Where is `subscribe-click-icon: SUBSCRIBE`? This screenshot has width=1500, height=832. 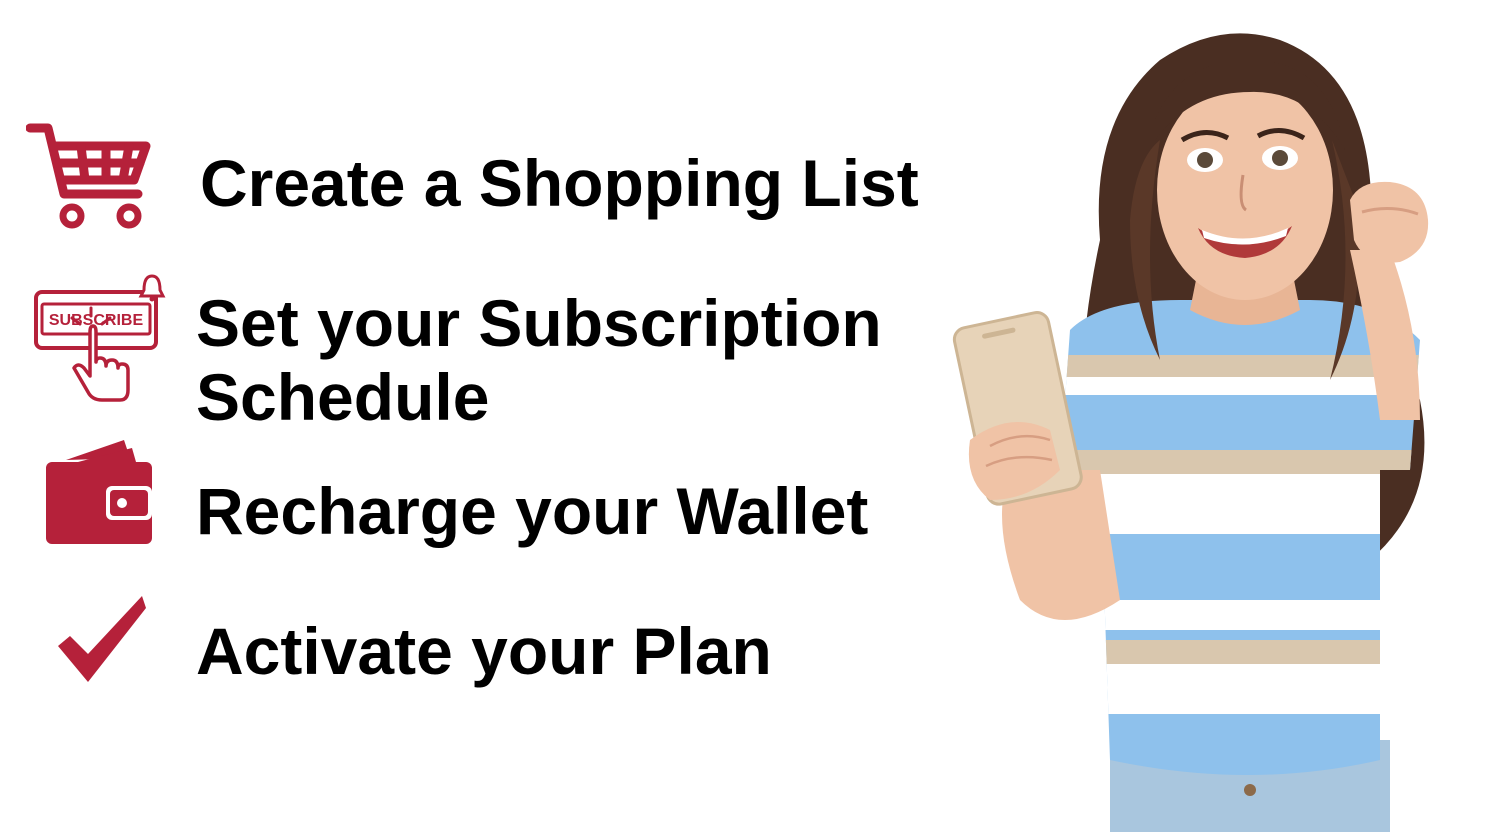 subscribe-click-icon: SUBSCRIBE is located at coordinates (100, 338).